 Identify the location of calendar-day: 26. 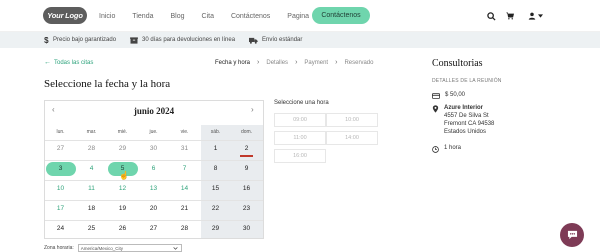
(122, 228).